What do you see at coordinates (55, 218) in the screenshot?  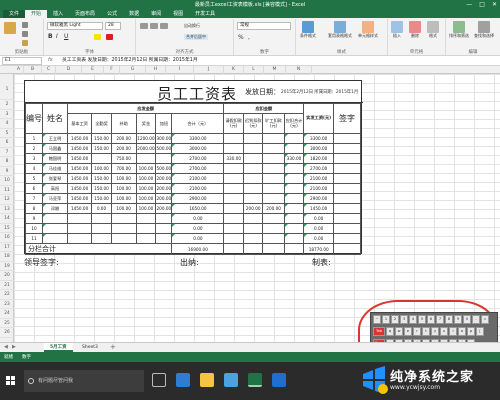 I see `cell-name` at bounding box center [55, 218].